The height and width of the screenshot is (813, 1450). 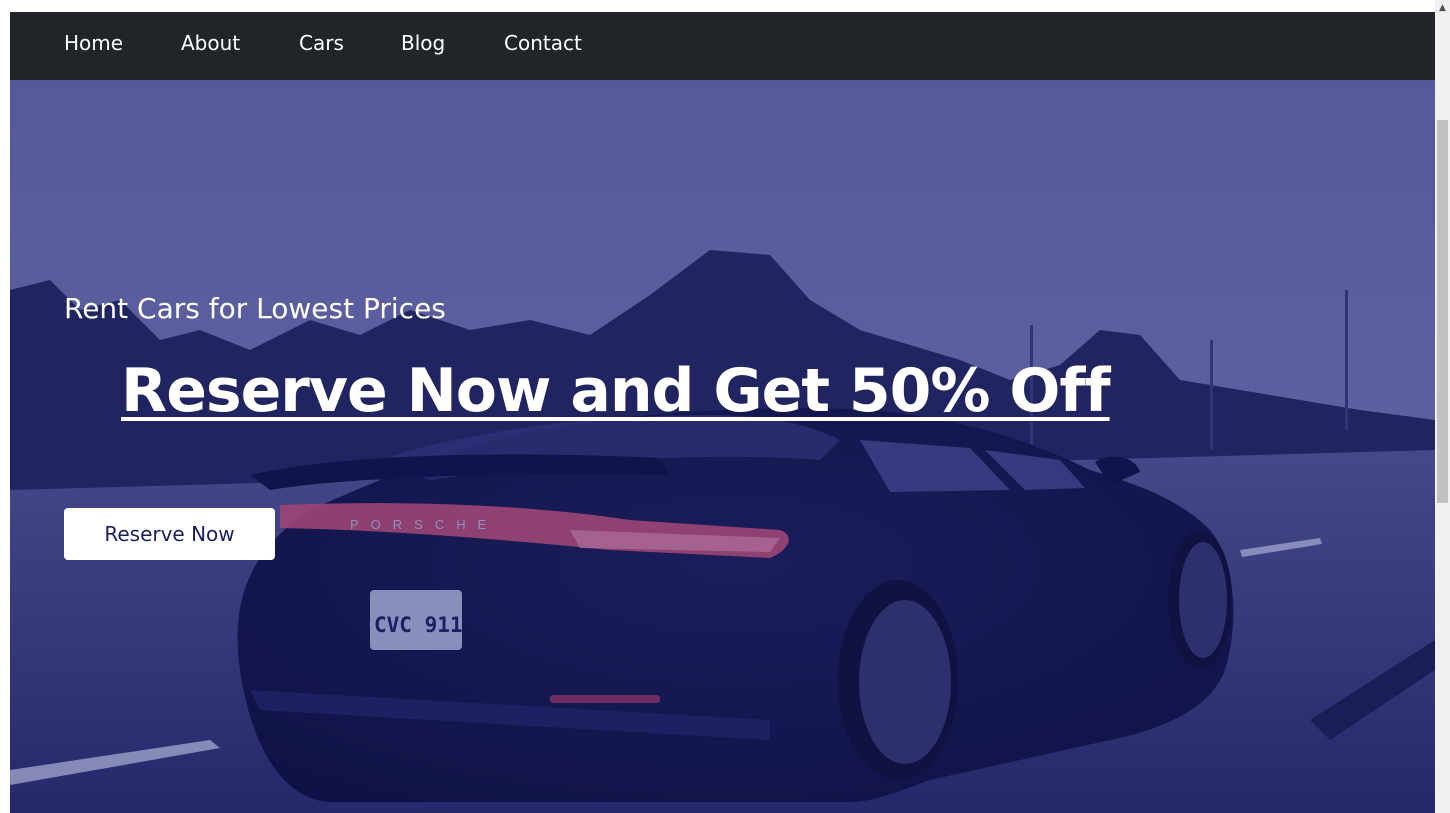 I want to click on nav-item-cars: Cars, so click(x=321, y=43).